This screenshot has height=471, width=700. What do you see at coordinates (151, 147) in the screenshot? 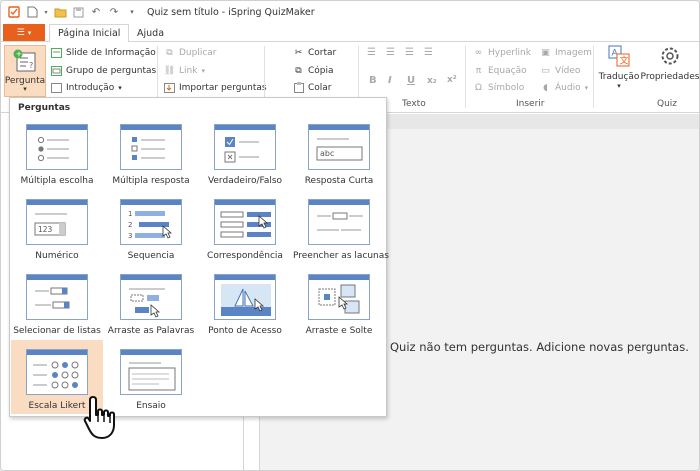
I see `multiple-response-icon` at bounding box center [151, 147].